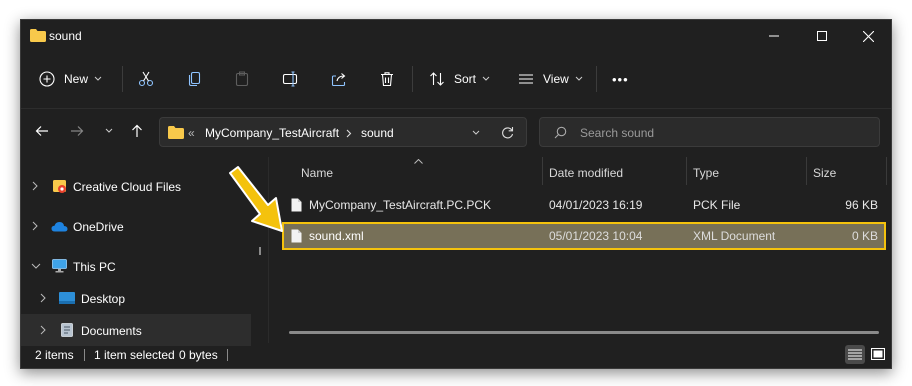  I want to click on monitor-icon, so click(59, 266).